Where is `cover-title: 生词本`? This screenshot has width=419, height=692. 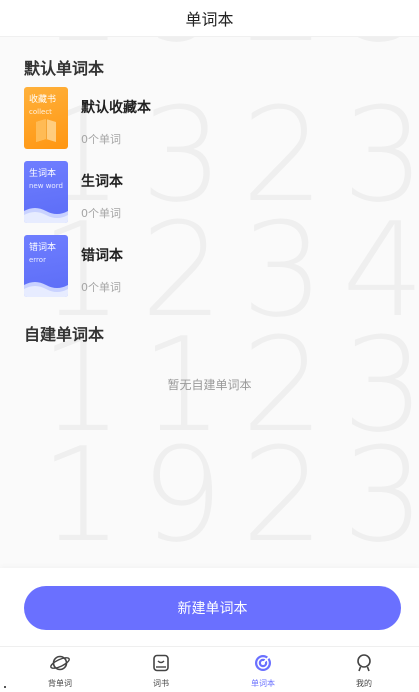 cover-title: 生词本 is located at coordinates (43, 174).